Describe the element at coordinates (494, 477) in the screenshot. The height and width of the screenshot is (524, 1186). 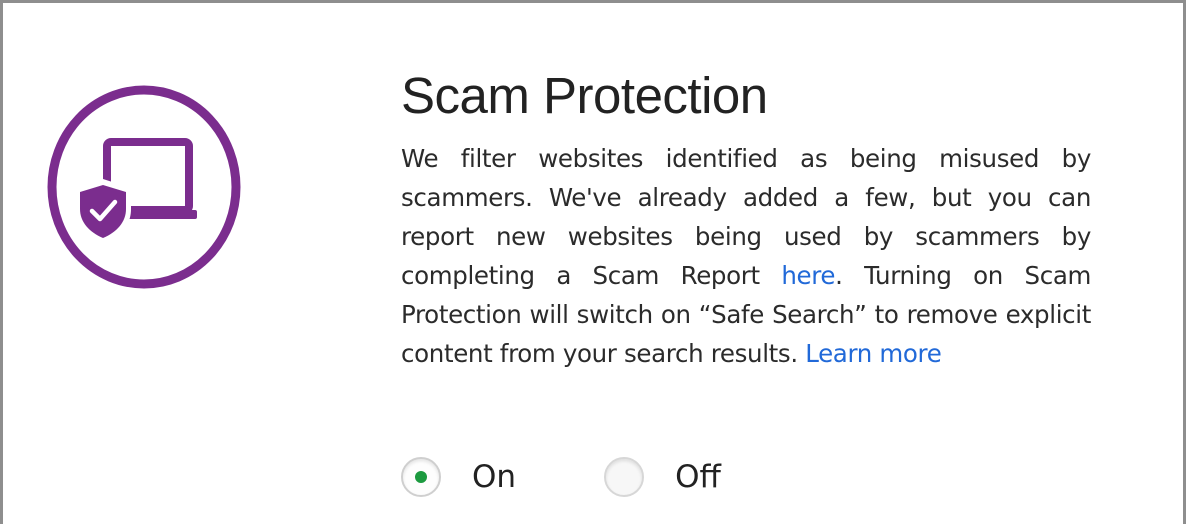
I see `radio-on-label: On` at that location.